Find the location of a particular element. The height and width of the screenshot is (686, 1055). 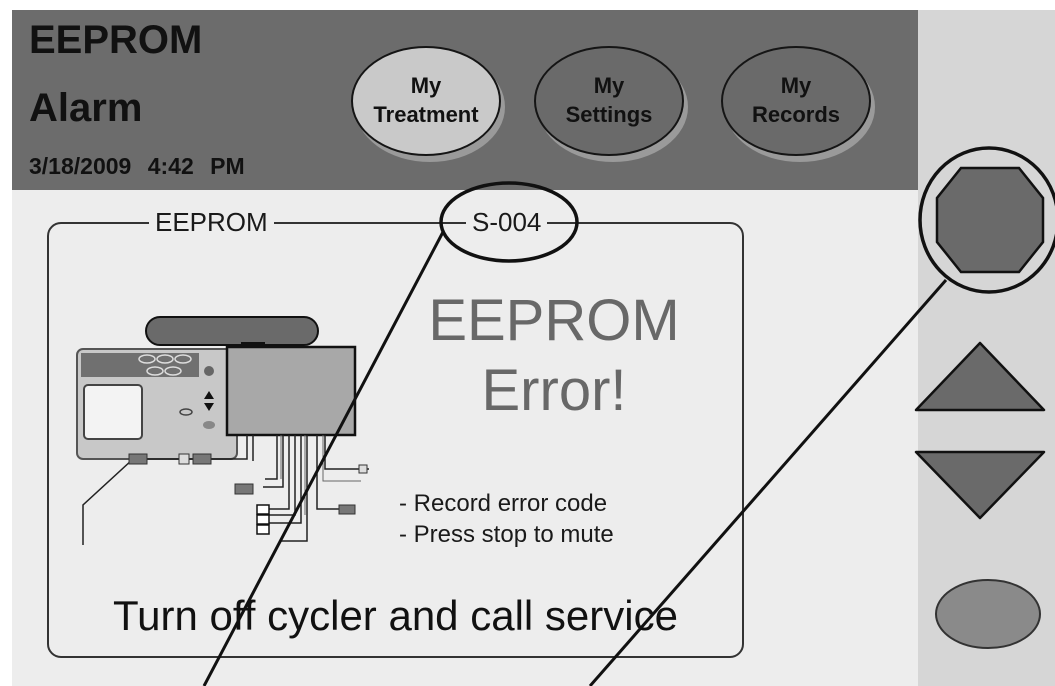

error-code-label: S-004 is located at coordinates (507, 222).